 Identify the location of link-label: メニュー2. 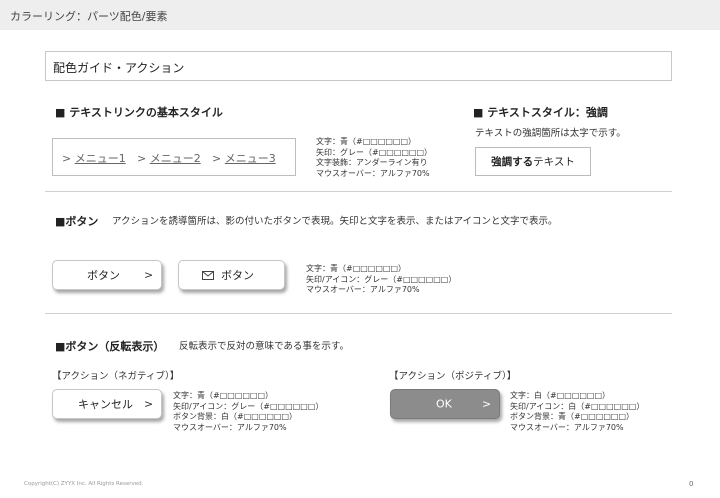
(175, 158).